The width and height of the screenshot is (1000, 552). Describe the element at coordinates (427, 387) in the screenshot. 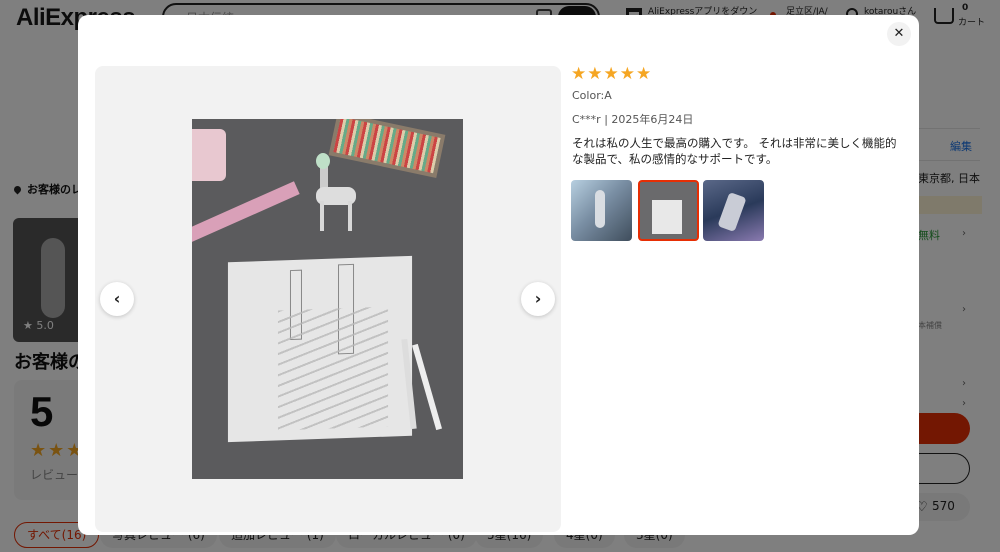

I see `pencil` at that location.